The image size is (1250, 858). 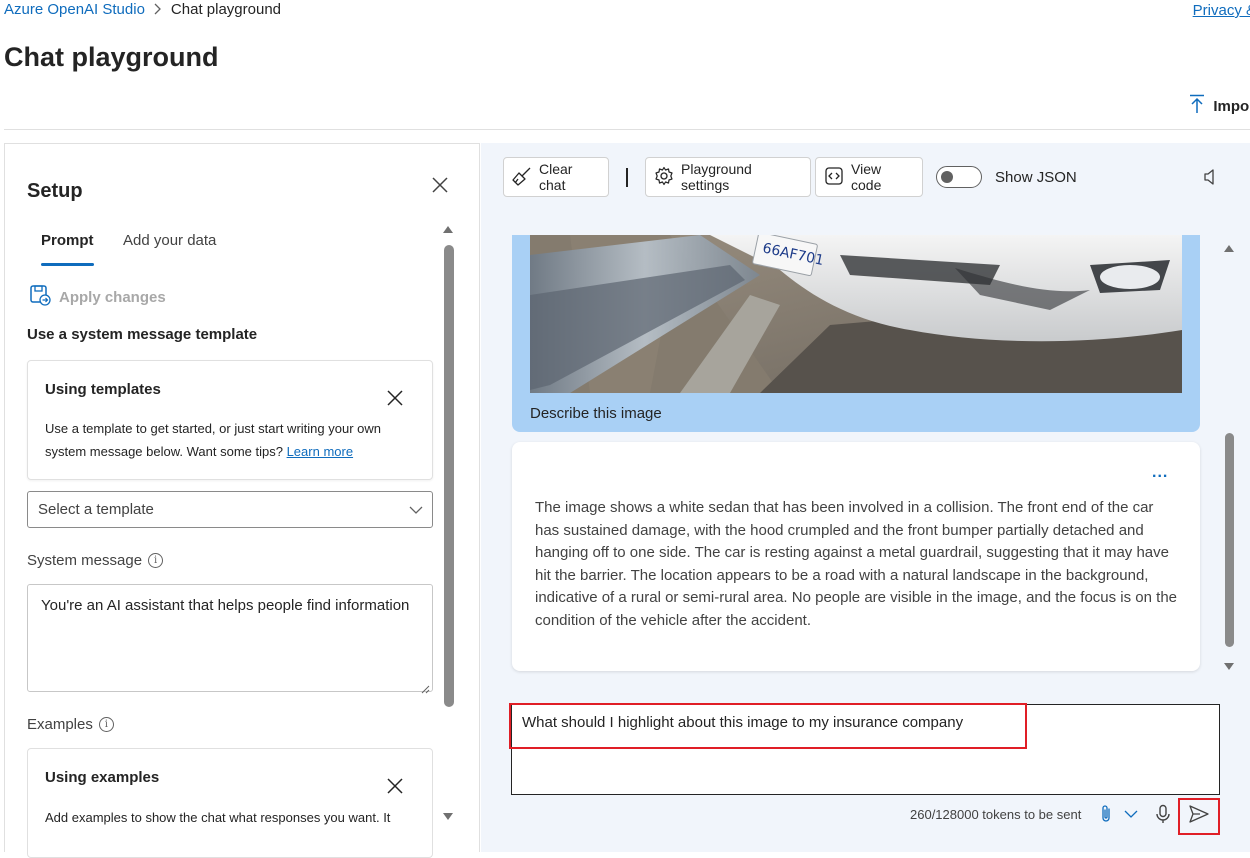 I want to click on template-select: Select a template, so click(x=230, y=509).